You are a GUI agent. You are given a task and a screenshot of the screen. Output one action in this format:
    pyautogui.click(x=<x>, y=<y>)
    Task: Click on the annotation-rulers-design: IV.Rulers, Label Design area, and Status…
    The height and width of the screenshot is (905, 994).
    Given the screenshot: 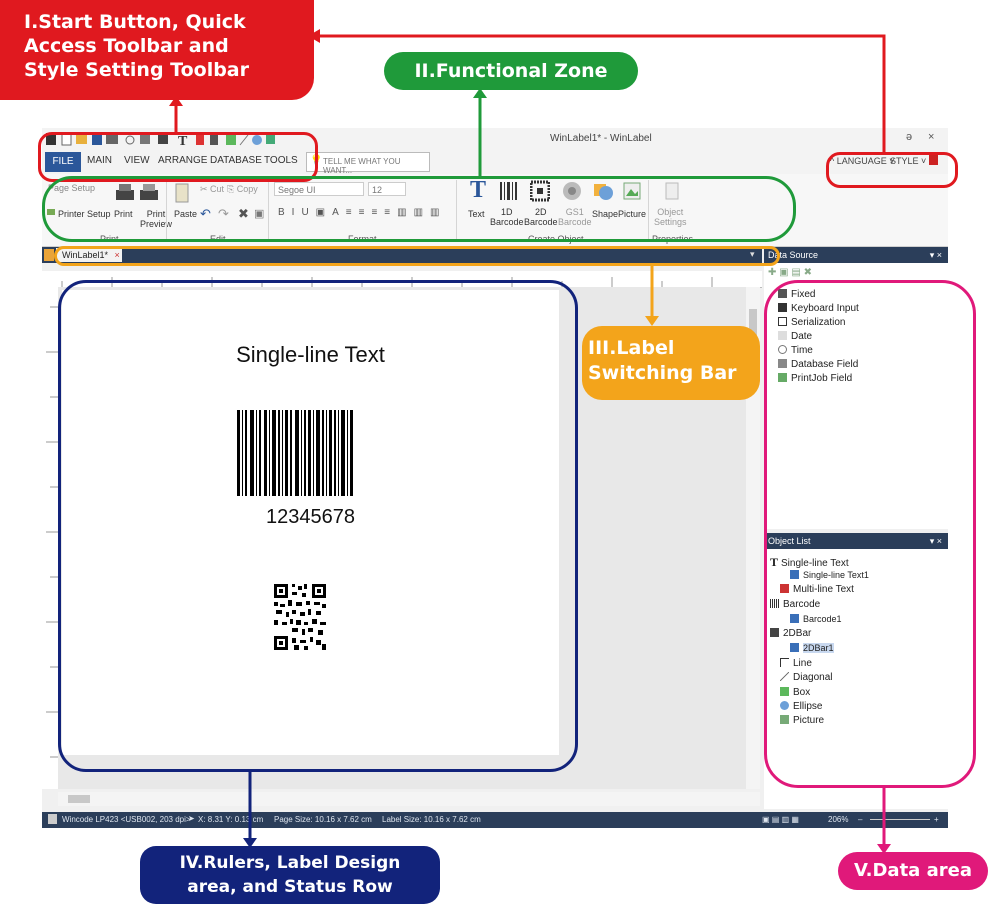 What is the action you would take?
    pyautogui.click(x=290, y=875)
    